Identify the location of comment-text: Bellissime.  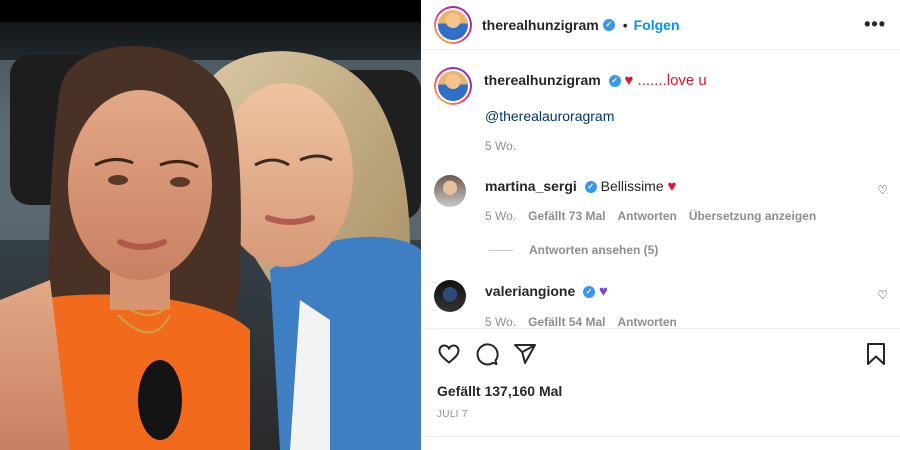
(632, 186).